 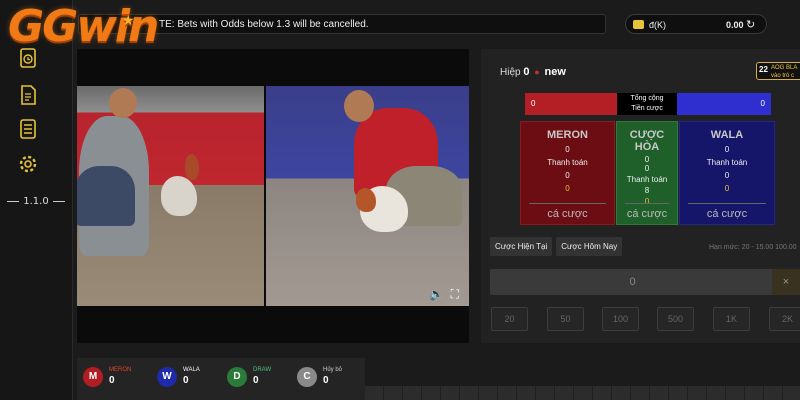 What do you see at coordinates (620, 319) in the screenshot?
I see `chip-100: 100` at bounding box center [620, 319].